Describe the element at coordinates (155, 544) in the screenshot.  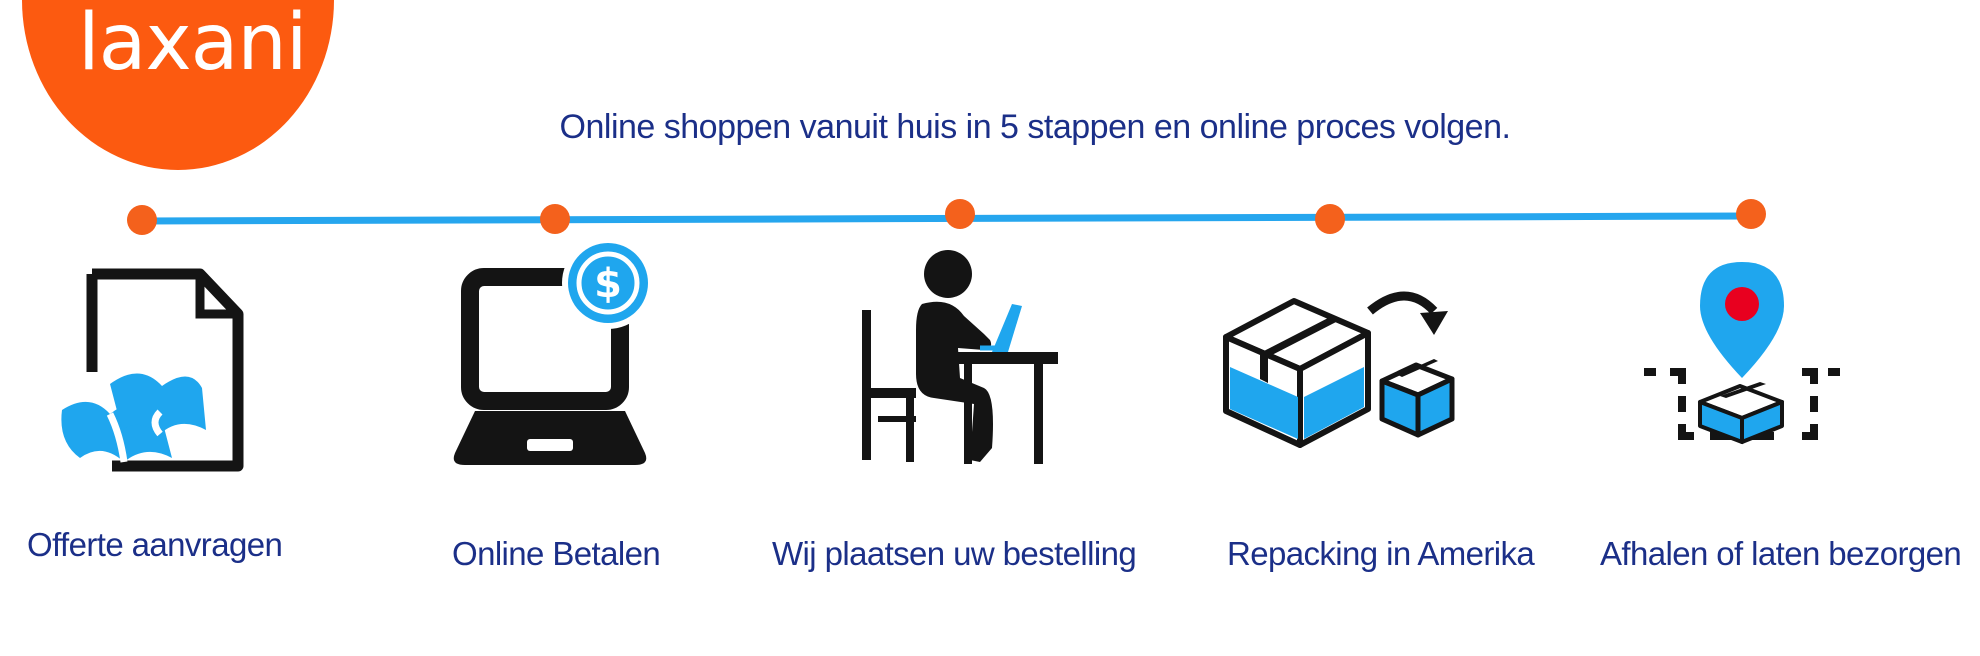
I see `step-label-offerte: Offerte aanvragen` at that location.